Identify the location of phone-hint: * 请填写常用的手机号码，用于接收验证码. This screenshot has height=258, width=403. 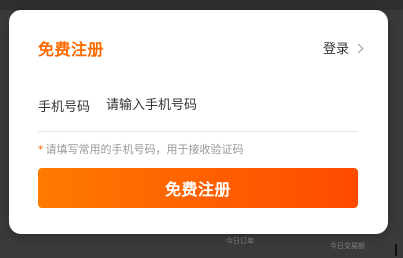
(141, 149).